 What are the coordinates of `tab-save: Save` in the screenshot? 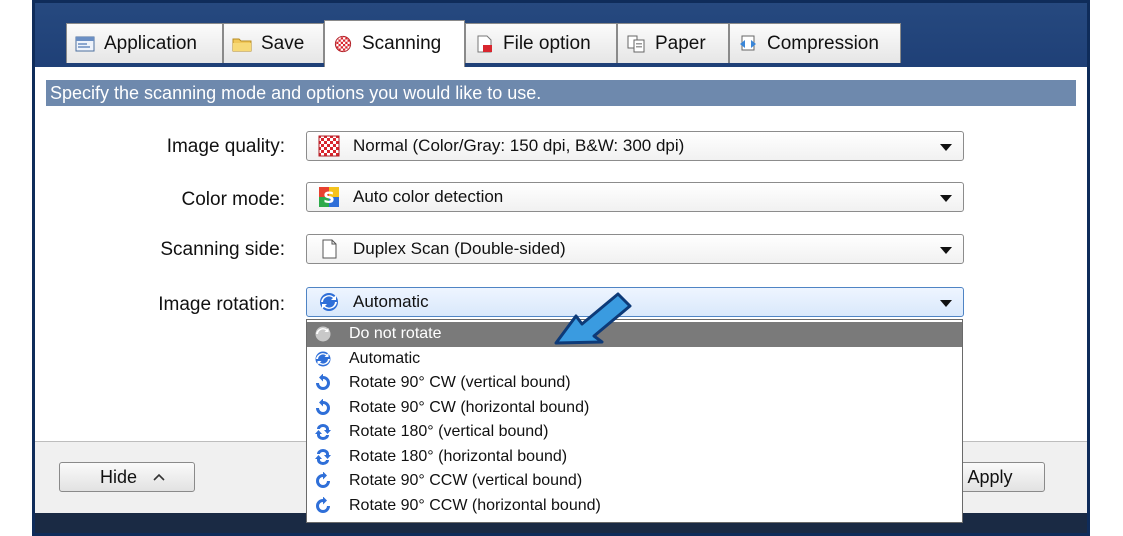 It's located at (273, 43).